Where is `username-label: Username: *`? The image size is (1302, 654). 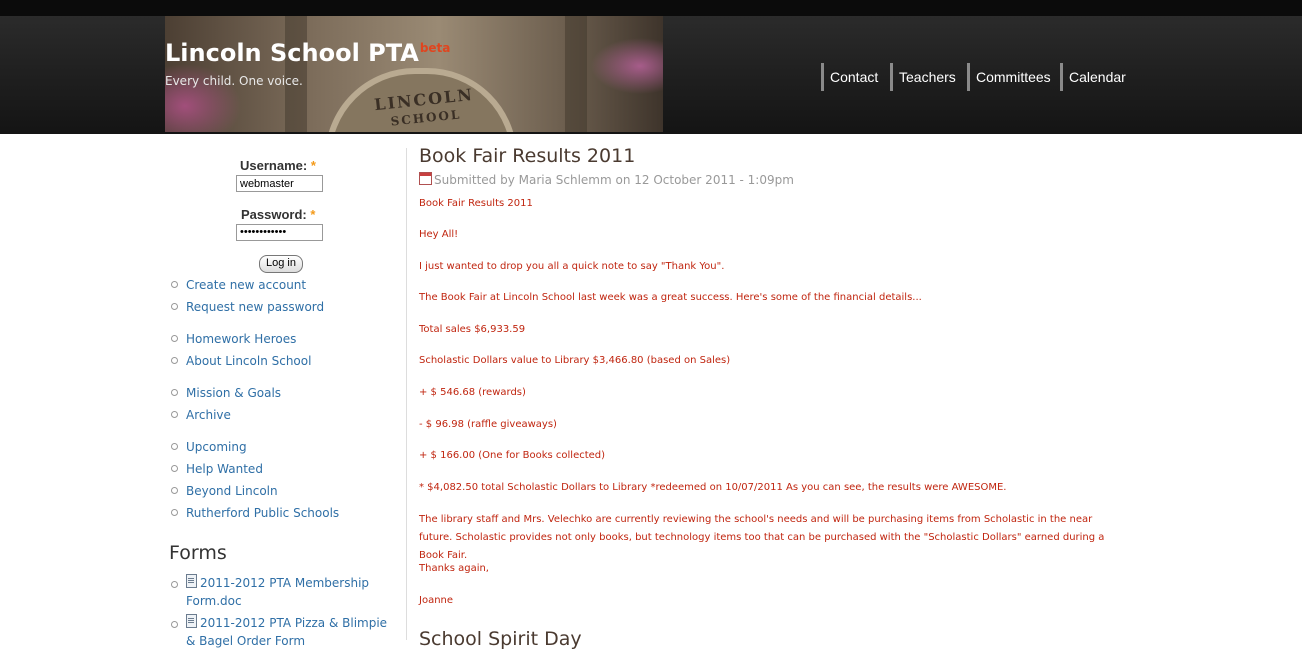
username-label: Username: * is located at coordinates (278, 165).